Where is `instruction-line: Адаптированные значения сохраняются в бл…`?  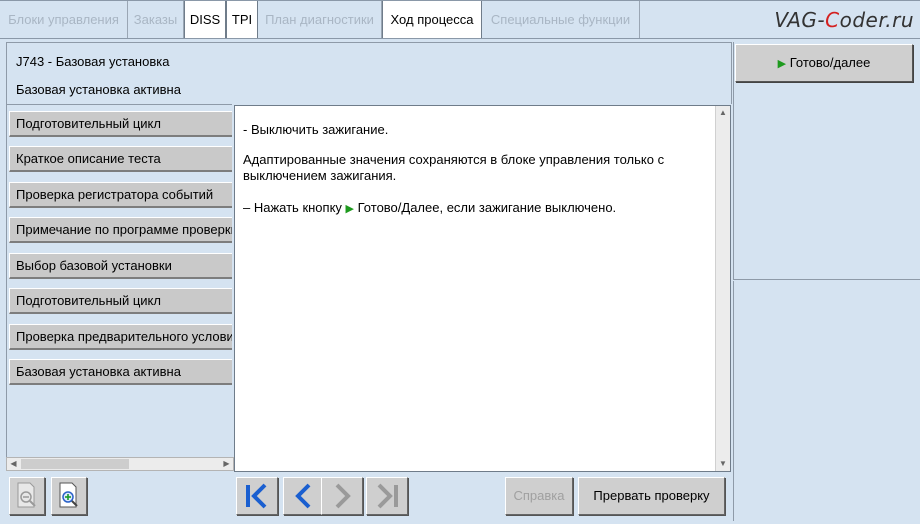
instruction-line: Адаптированные значения сохраняются в бл… is located at coordinates (454, 159).